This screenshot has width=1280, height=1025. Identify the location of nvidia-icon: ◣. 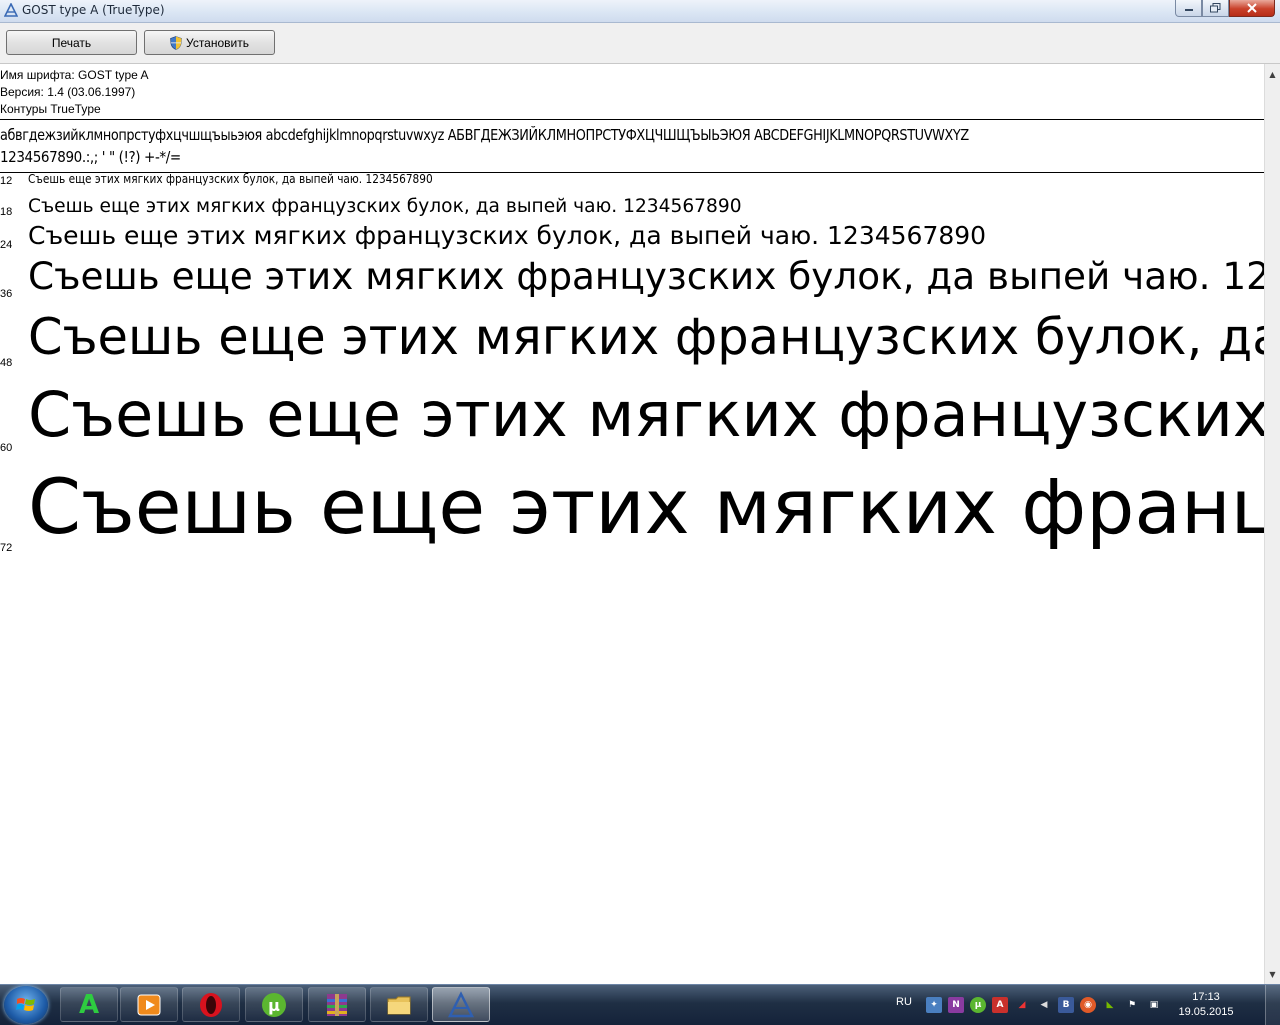
(1110, 1005).